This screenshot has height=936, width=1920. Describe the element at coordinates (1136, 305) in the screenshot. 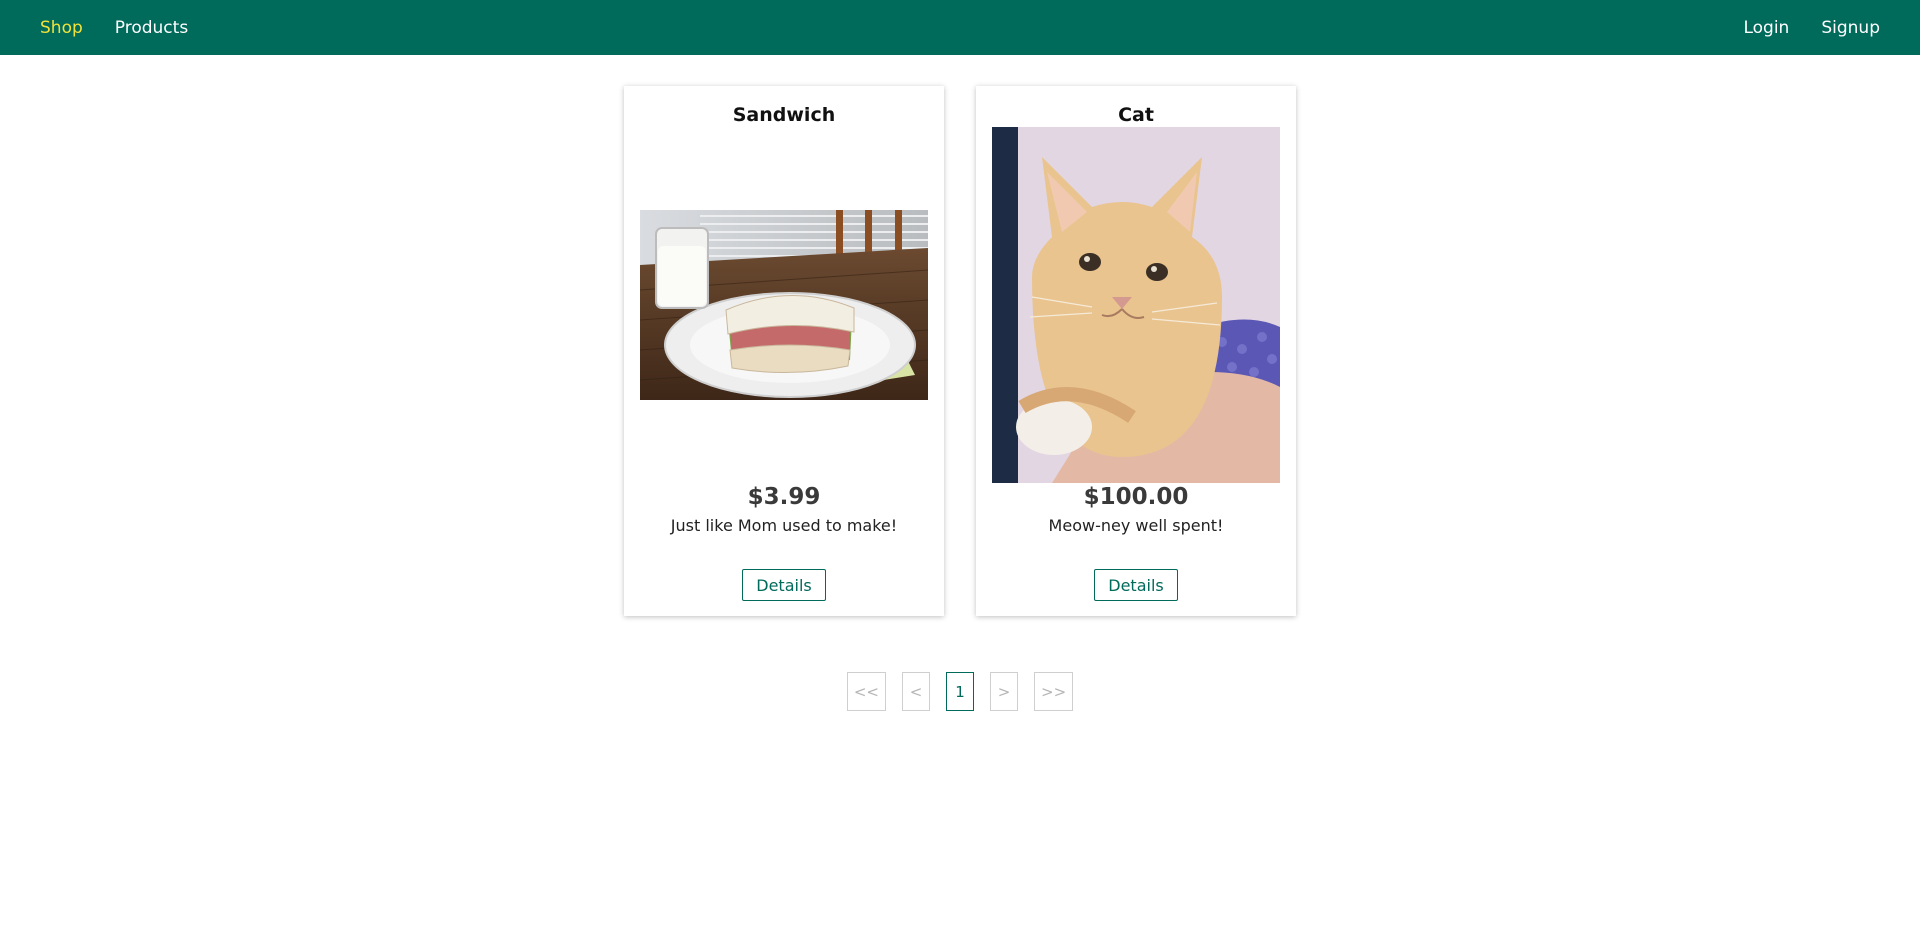

I see `cat-image` at that location.